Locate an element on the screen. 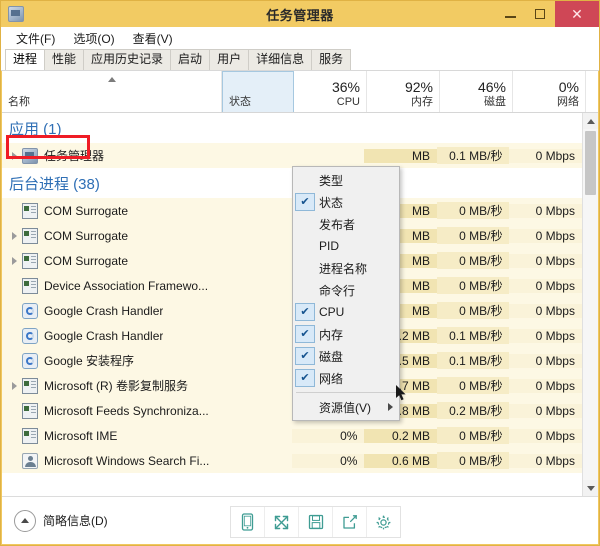 The height and width of the screenshot is (546, 600). checkmark-icon is located at coordinates (305, 202).